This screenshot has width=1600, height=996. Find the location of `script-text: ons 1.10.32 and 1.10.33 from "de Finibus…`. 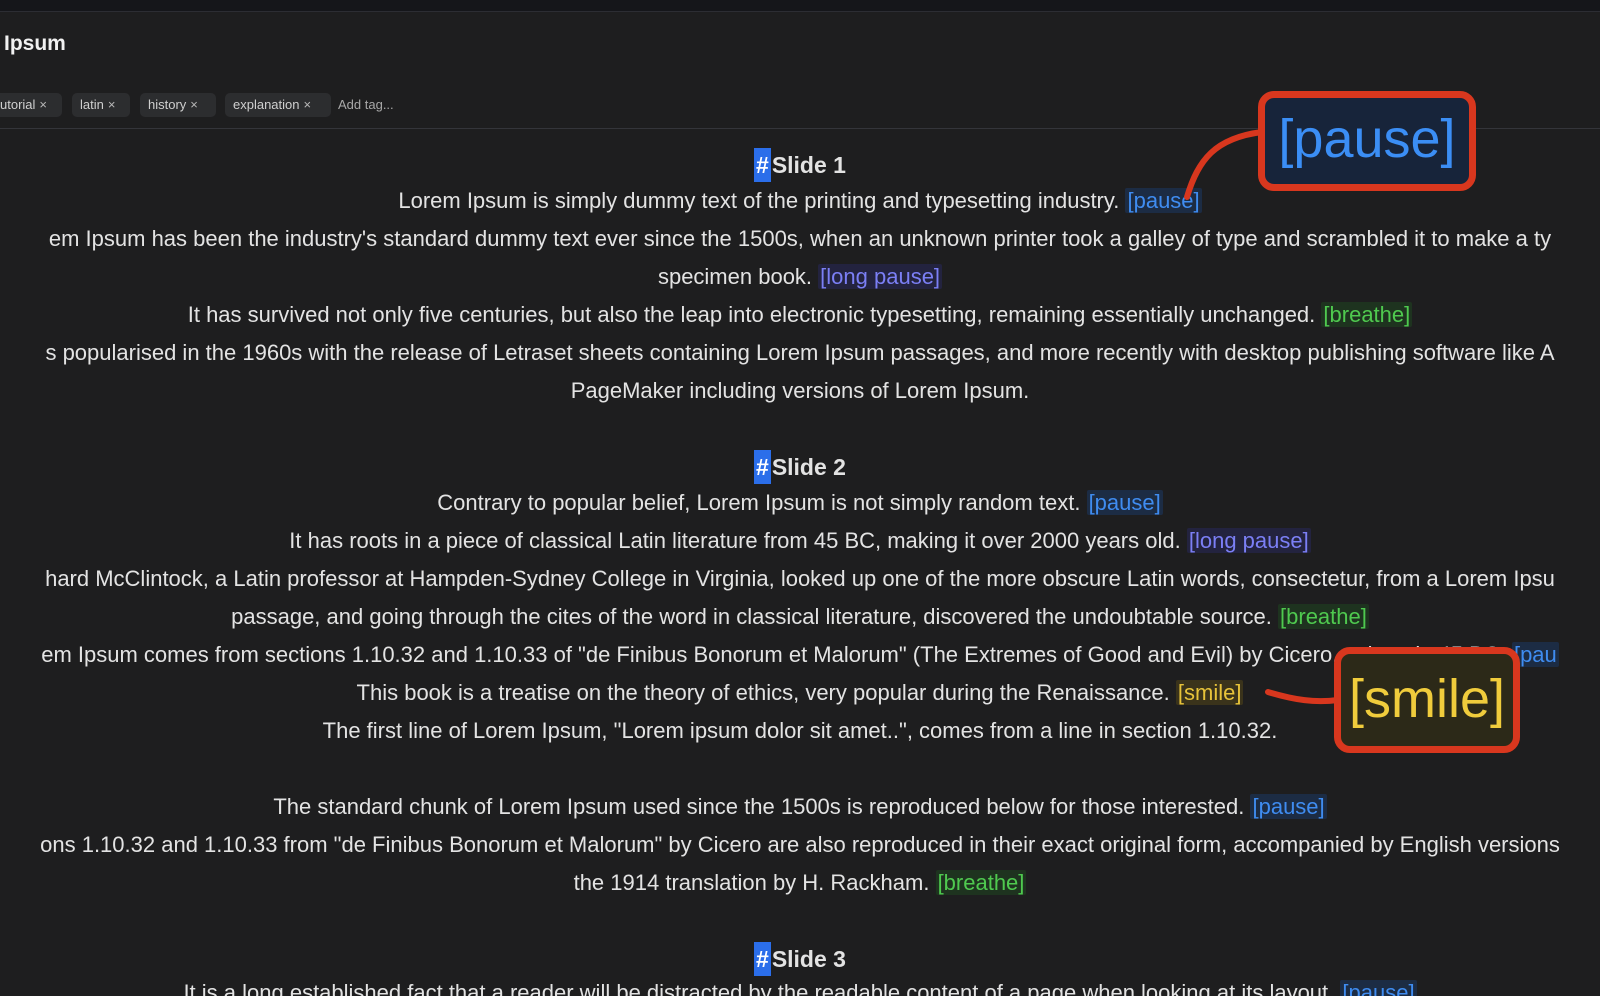

script-text: ons 1.10.32 and 1.10.33 from "de Finibus… is located at coordinates (800, 844).